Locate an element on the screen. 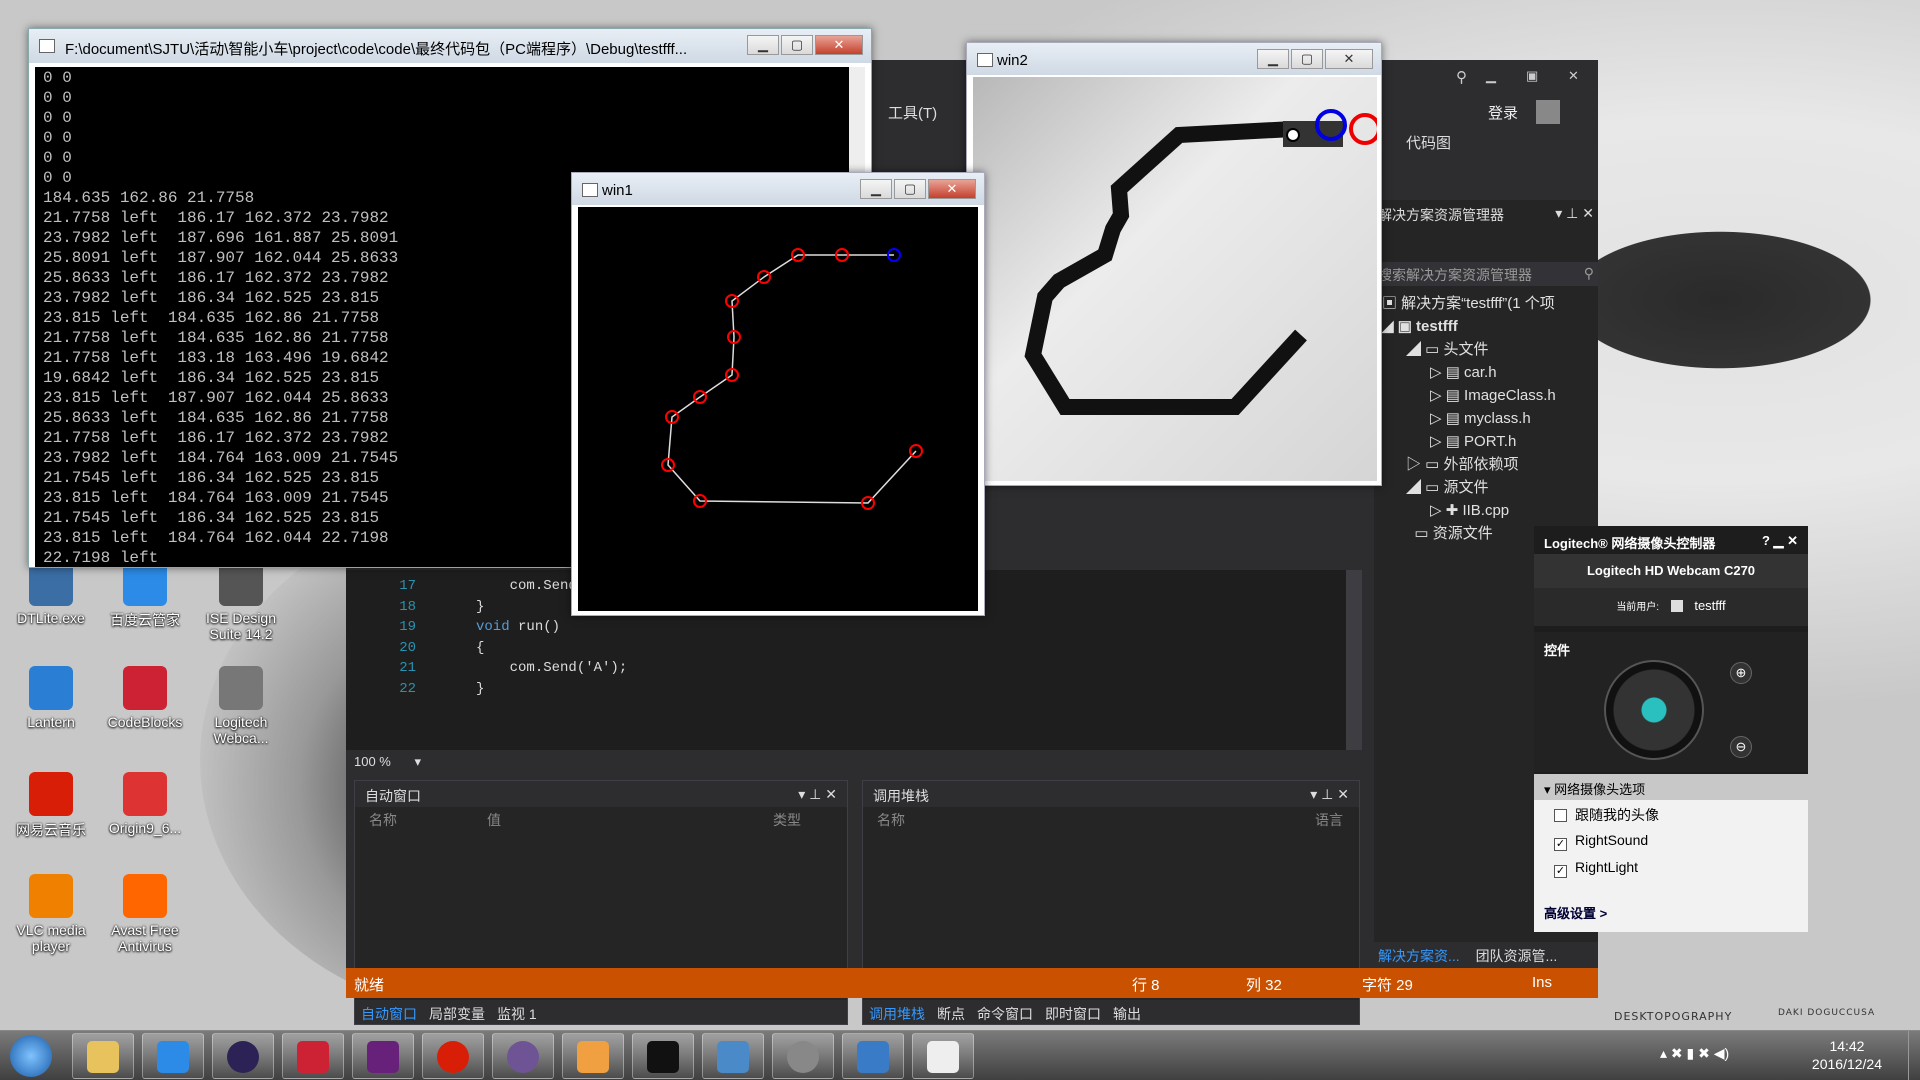  autos-title: 自动窗口 is located at coordinates (393, 796).